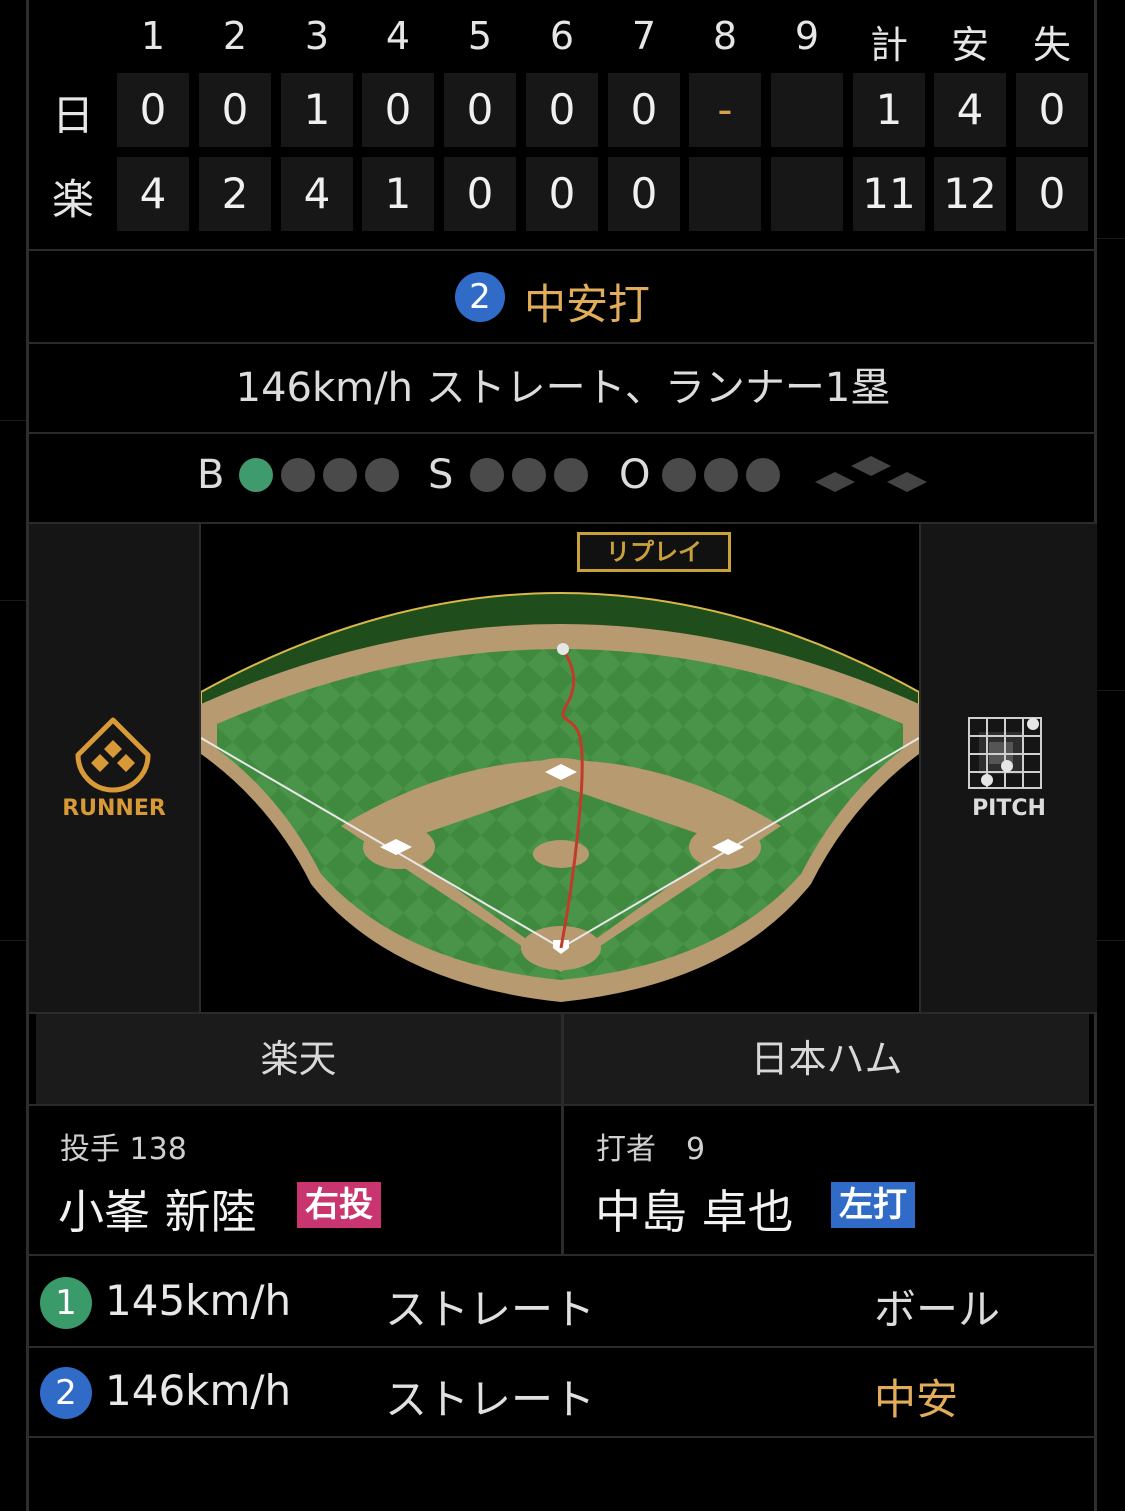 The image size is (1125, 1511). I want to click on errors-header: 失, so click(1051, 45).